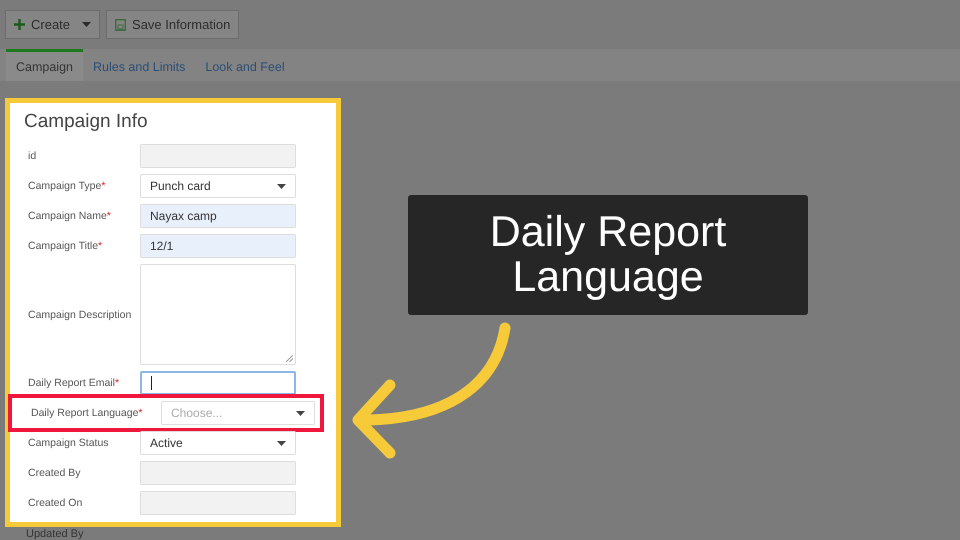 Image resolution: width=960 pixels, height=540 pixels. What do you see at coordinates (84, 413) in the screenshot?
I see `field-label: Daily Report Language` at bounding box center [84, 413].